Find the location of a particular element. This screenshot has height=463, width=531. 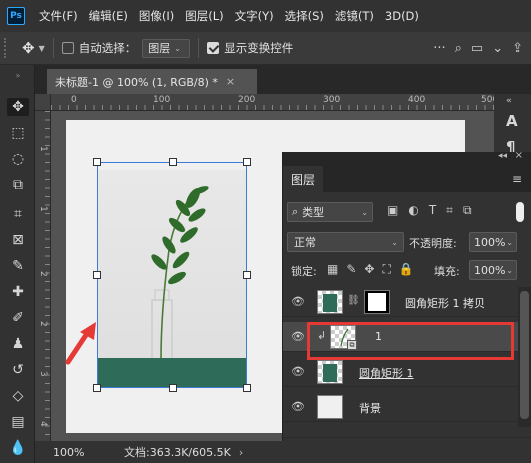

layer-row: 👁 ⛓ 圆角矩形 1 拷贝 is located at coordinates (401, 302).